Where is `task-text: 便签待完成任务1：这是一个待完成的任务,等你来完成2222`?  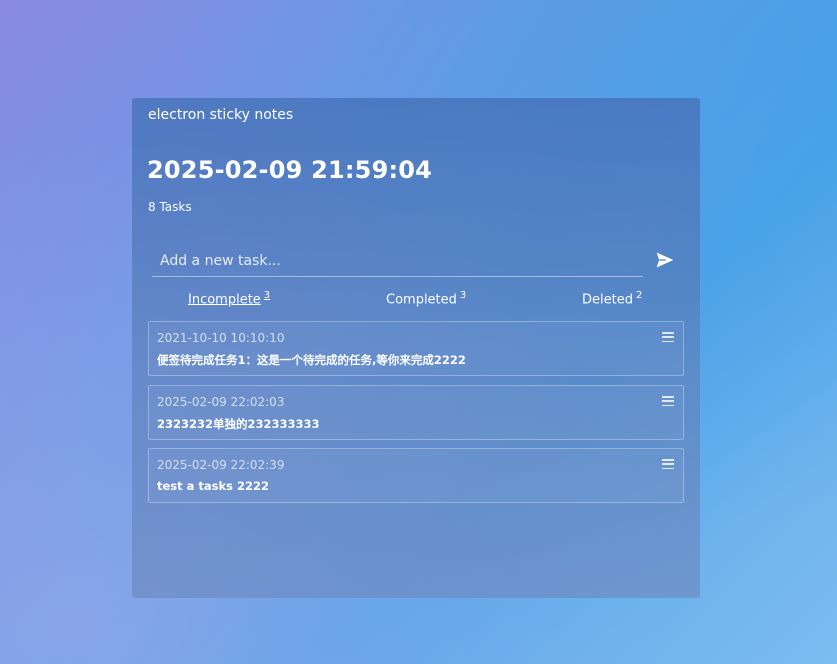 task-text: 便签待完成任务1：这是一个待完成的任务,等你来完成2222 is located at coordinates (311, 360).